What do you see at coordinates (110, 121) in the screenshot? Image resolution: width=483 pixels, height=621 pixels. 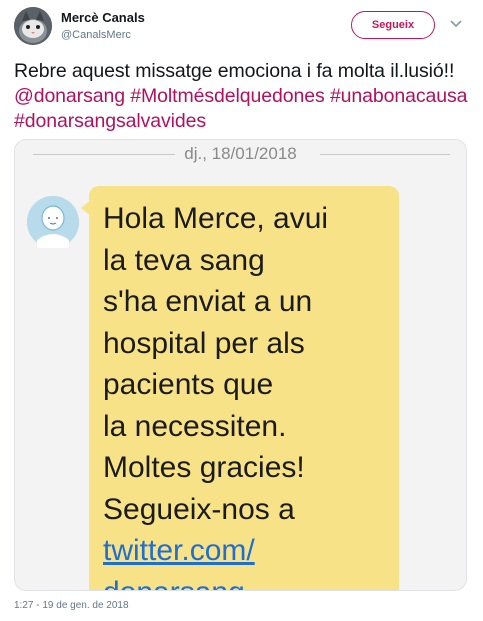 I see `hashtag-link: #donarsangsalvavides` at bounding box center [110, 121].